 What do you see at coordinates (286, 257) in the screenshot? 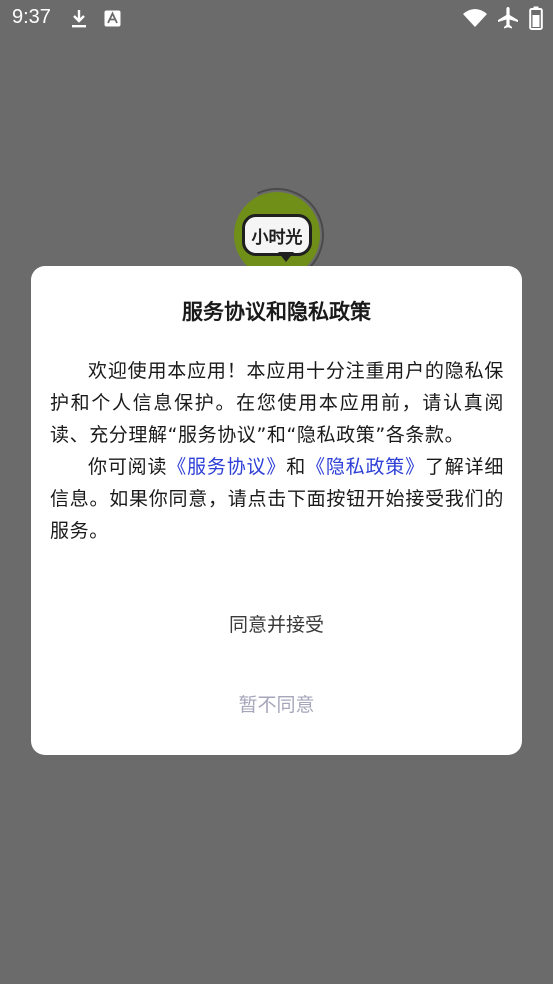
I see `logo-bubble-tail` at bounding box center [286, 257].